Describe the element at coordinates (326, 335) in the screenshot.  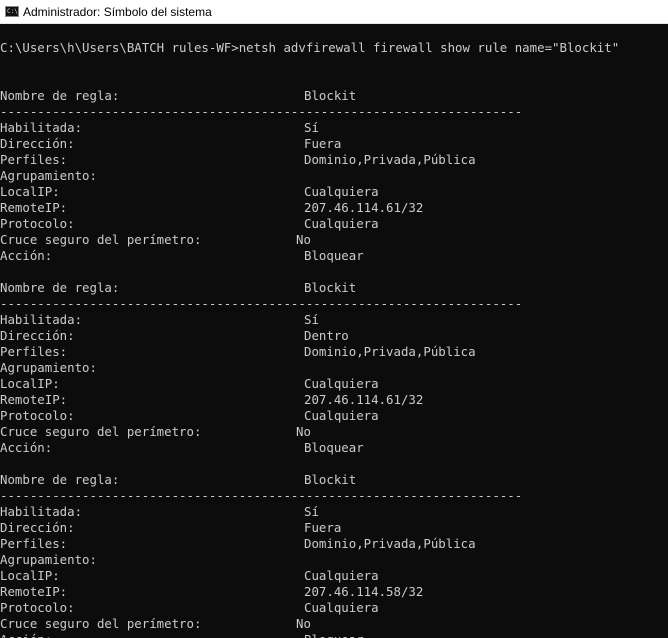
I see `field-value: Dentro` at that location.